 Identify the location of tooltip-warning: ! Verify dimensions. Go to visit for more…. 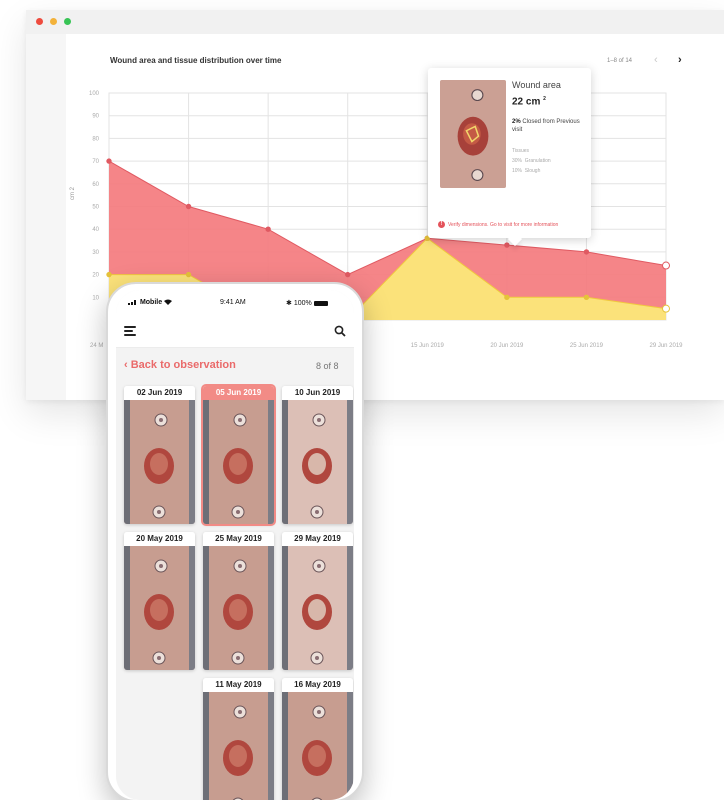
(498, 224).